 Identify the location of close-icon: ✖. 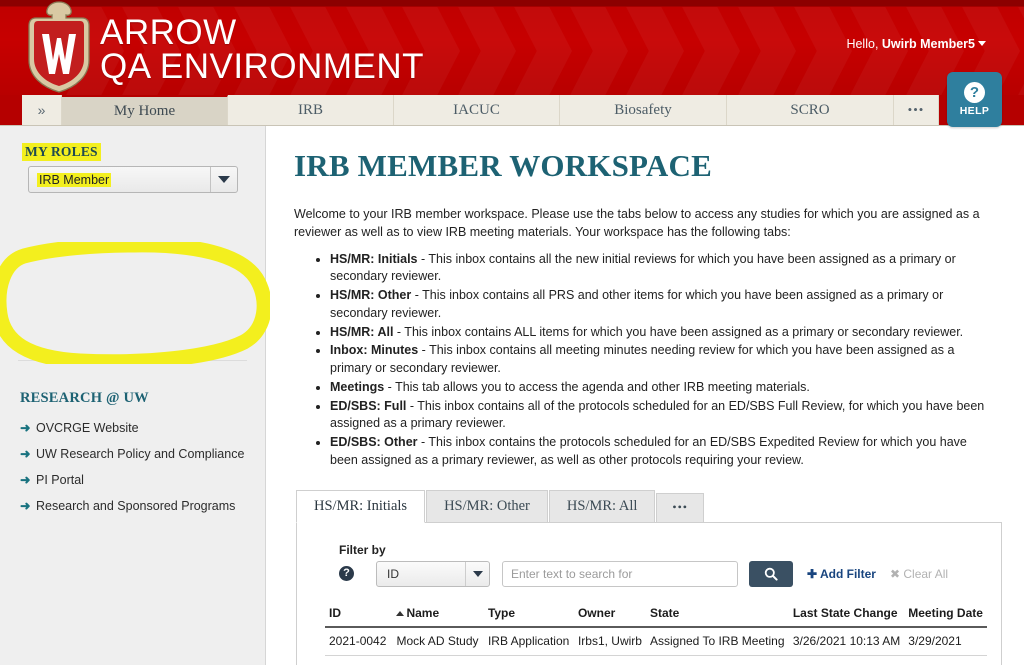
(895, 573).